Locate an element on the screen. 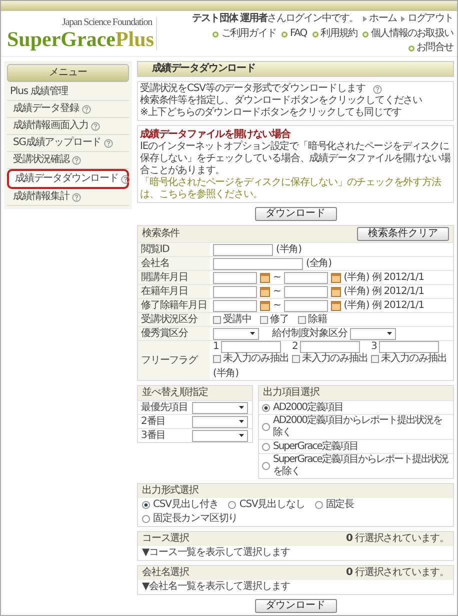 Image resolution: width=458 pixels, height=616 pixels. checkbox: 受講中 is located at coordinates (232, 320).